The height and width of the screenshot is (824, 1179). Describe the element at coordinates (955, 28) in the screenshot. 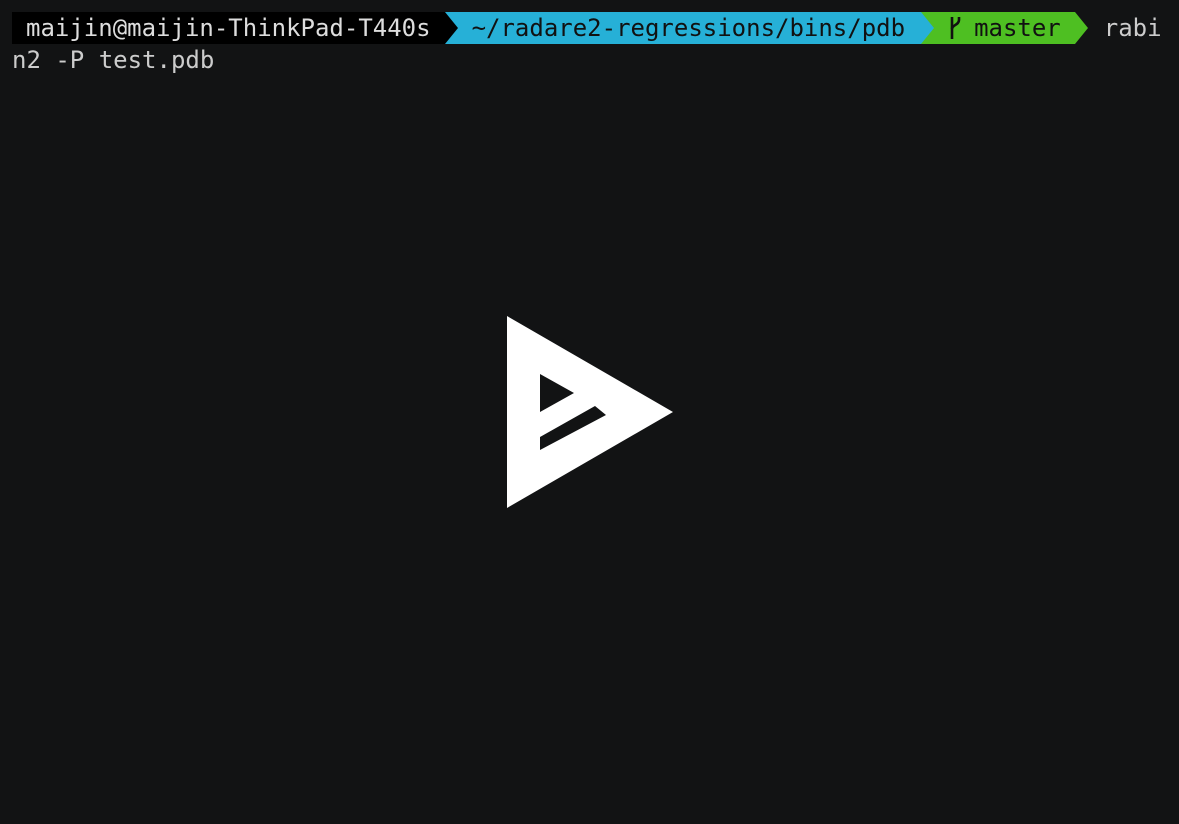

I see `git-branch-icon` at that location.